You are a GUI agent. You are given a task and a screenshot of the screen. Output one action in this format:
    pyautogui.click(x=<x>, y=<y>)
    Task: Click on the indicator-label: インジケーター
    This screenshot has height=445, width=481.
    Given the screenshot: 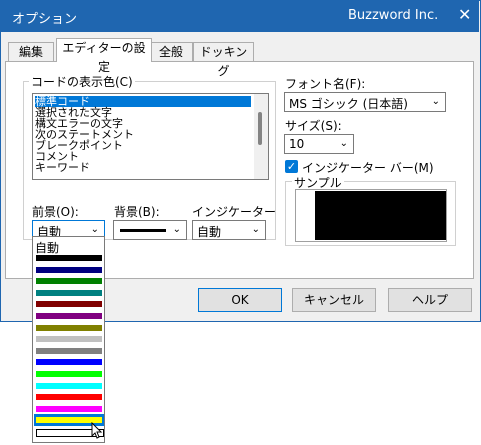 What is the action you would take?
    pyautogui.click(x=234, y=212)
    